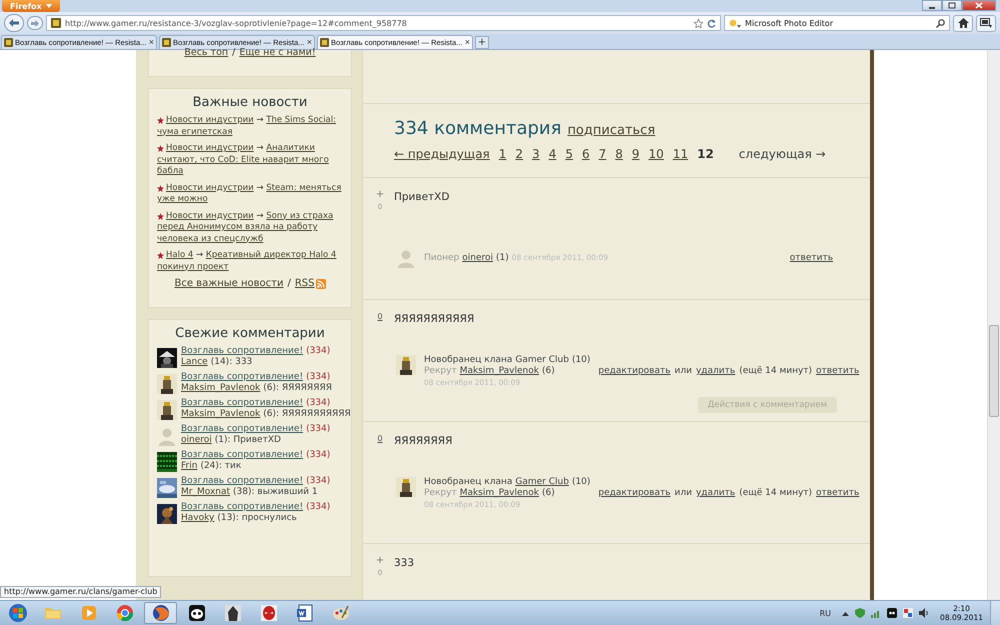 The width and height of the screenshot is (1000, 625). What do you see at coordinates (250, 126) in the screenshot?
I see `news-item: Новости индустрии → The Sims Social: чума египетская` at bounding box center [250, 126].